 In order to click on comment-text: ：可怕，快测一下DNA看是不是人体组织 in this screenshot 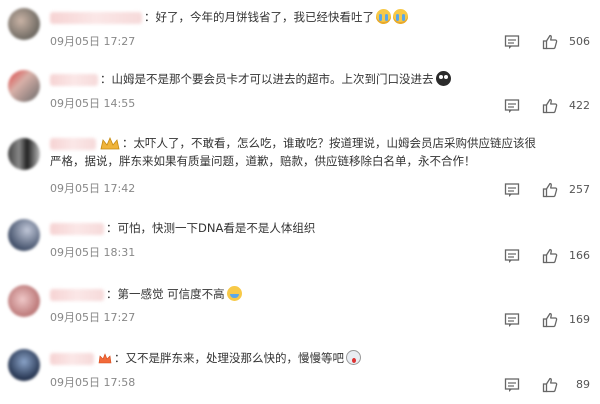, I will do `click(211, 228)`.